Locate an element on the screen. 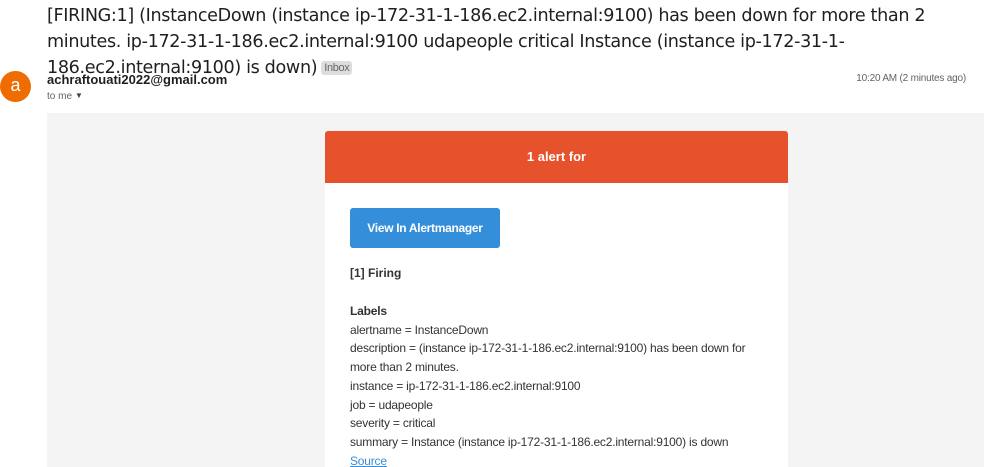  label-alertname: alertname = InstanceDown is located at coordinates (419, 329).